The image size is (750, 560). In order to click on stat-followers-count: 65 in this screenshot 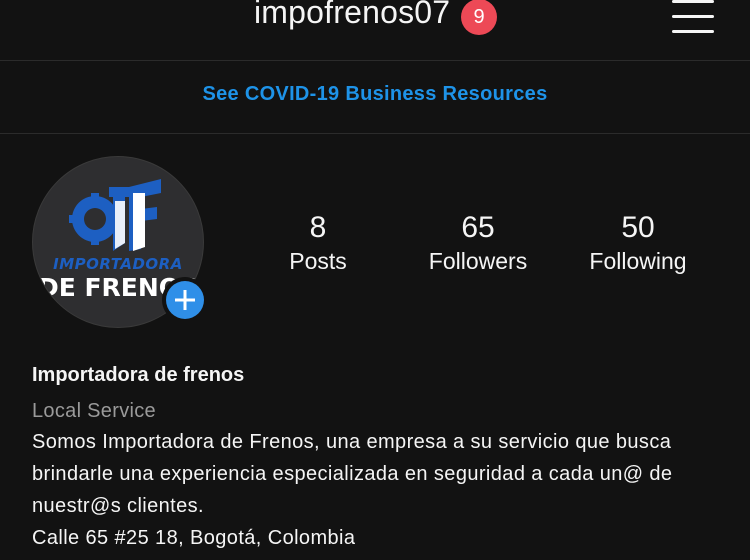, I will do `click(478, 227)`.